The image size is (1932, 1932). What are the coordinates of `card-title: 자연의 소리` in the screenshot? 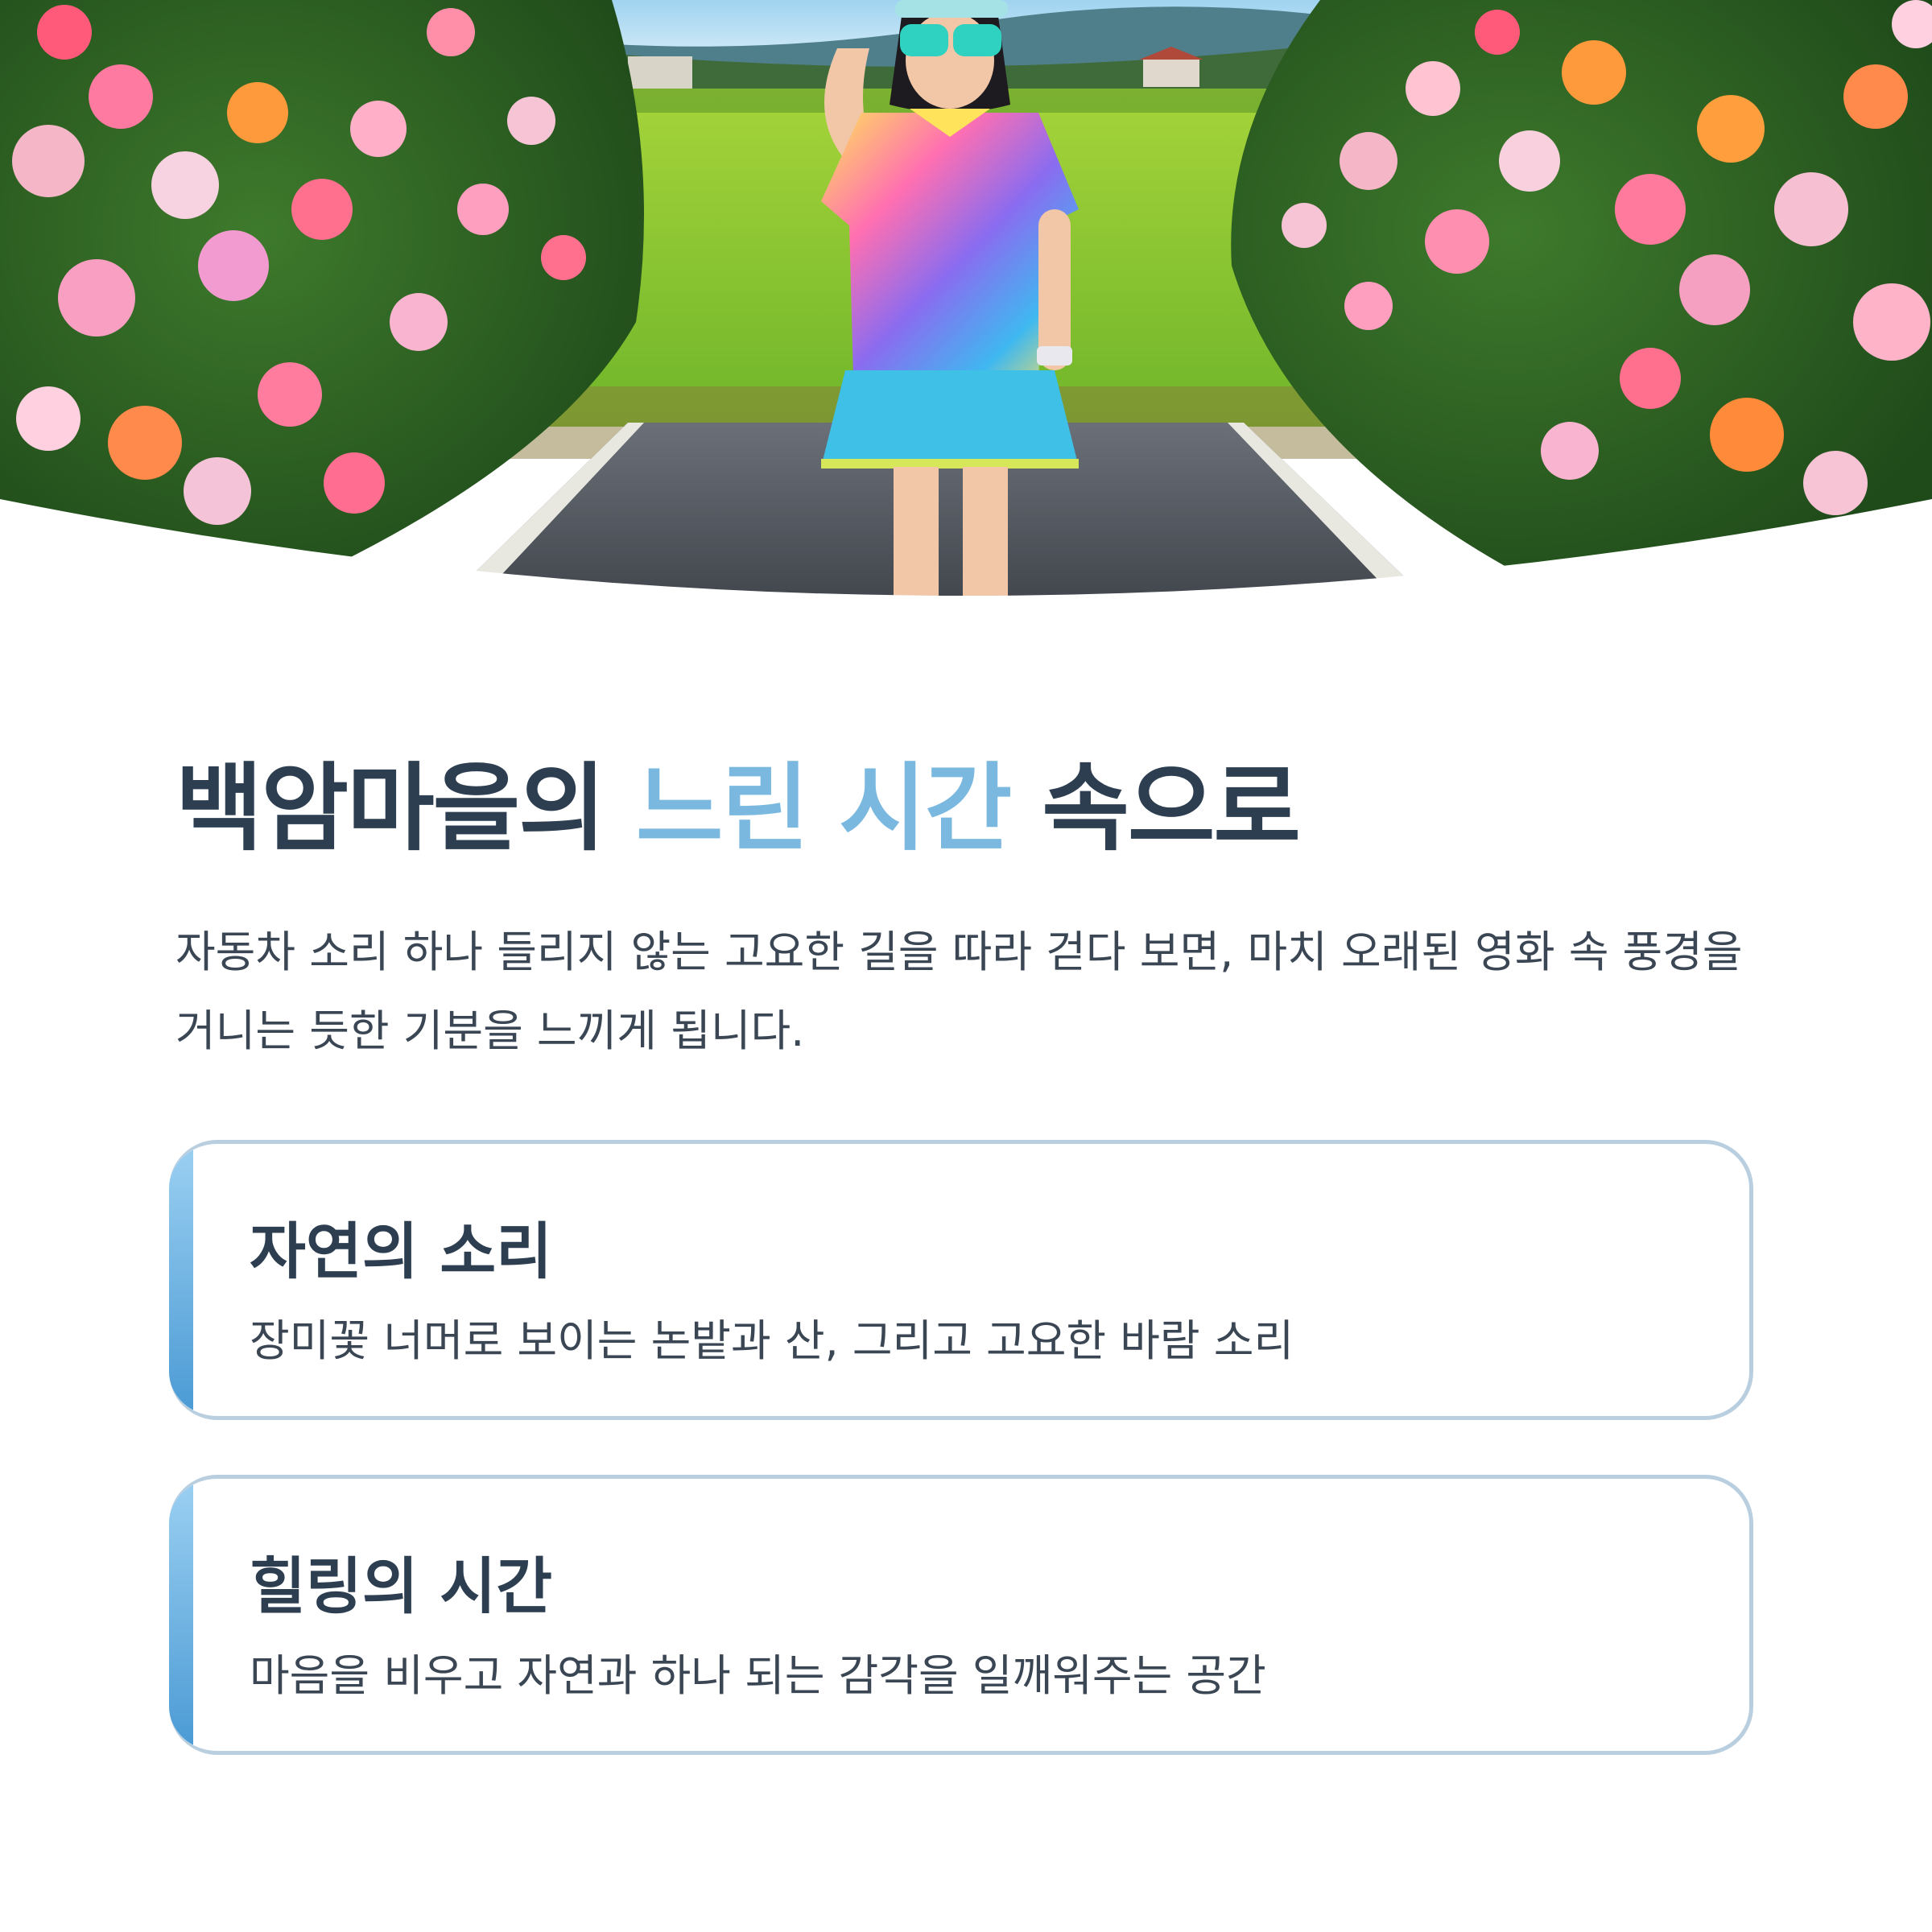 It's located at (401, 1251).